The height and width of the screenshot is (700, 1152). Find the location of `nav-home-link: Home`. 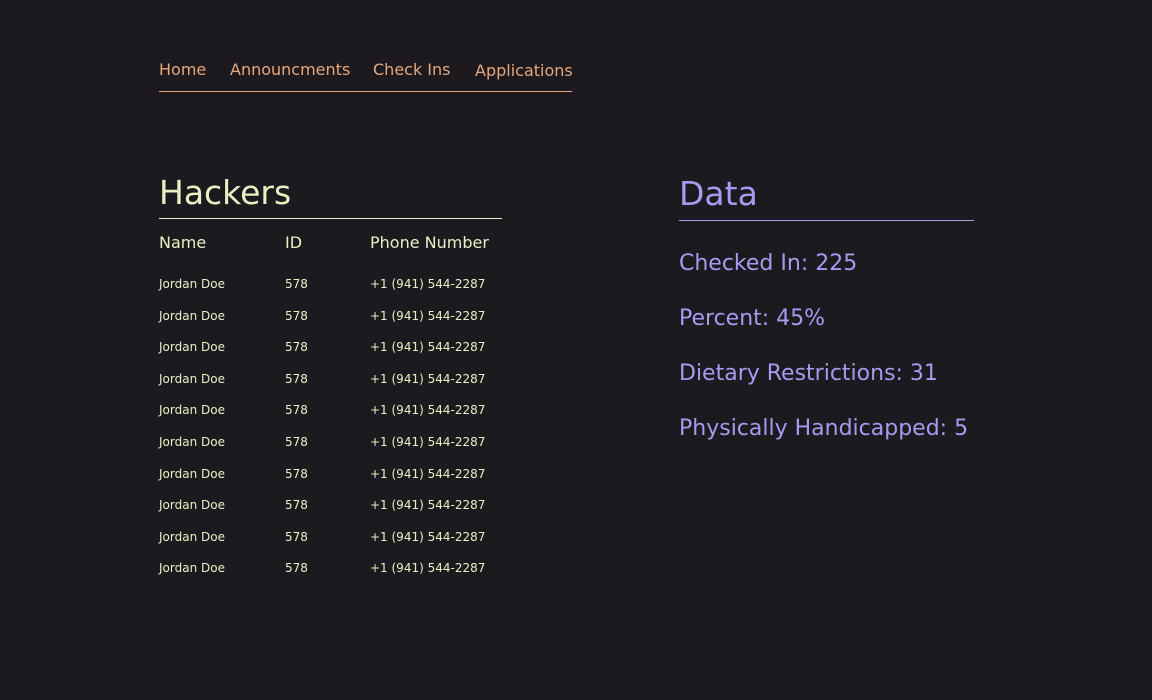

nav-home-link: Home is located at coordinates (182, 69).